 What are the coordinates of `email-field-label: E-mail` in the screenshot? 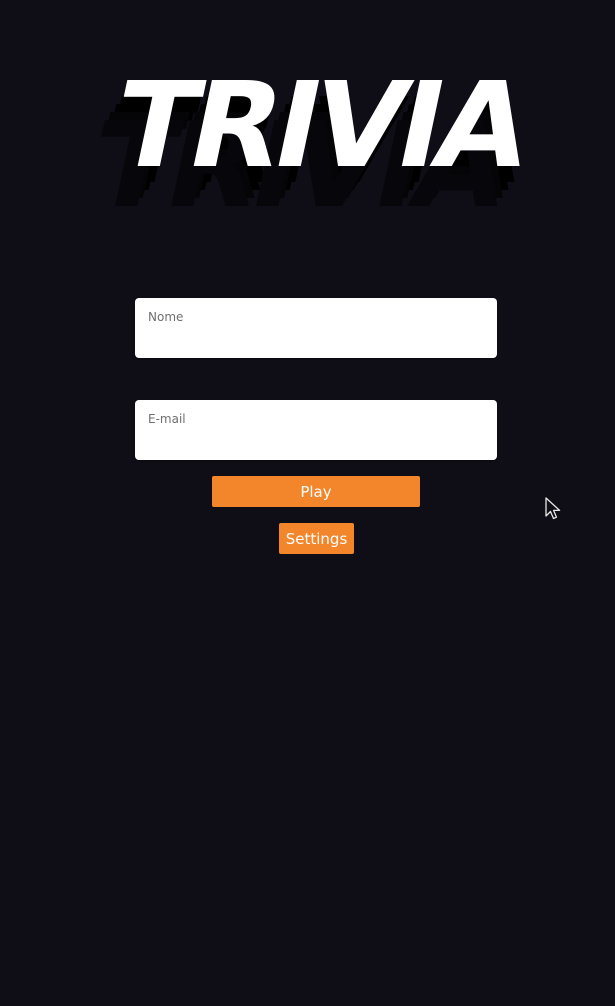 It's located at (167, 419).